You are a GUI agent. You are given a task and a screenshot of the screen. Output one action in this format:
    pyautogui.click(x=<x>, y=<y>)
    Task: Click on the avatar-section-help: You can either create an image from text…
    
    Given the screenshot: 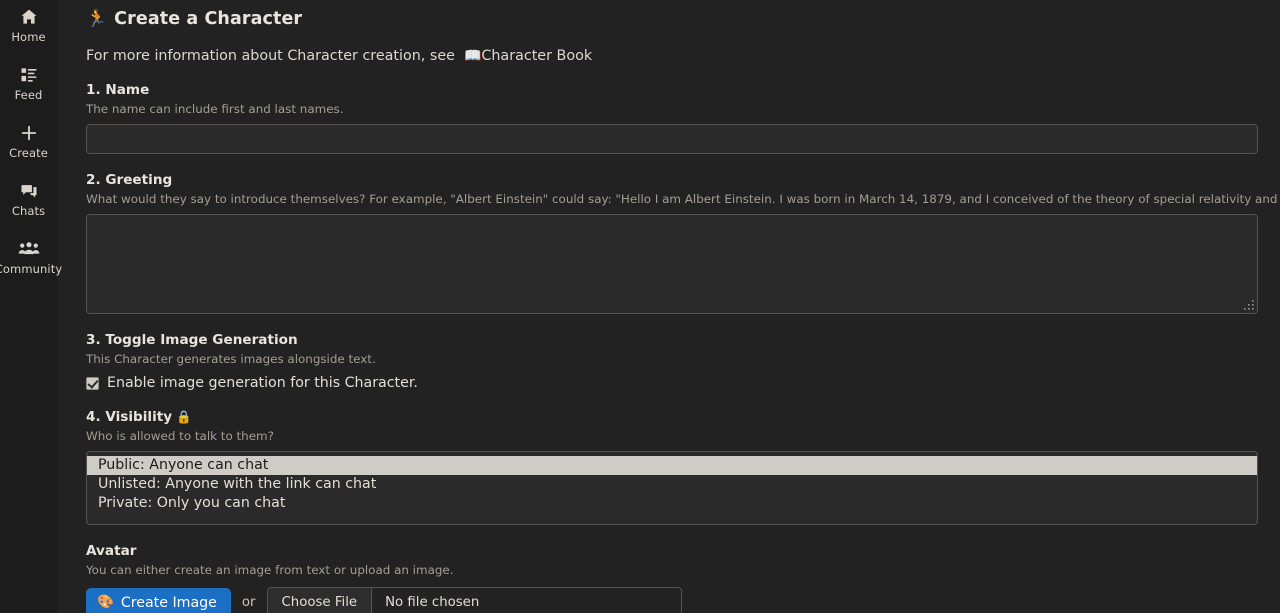 What is the action you would take?
    pyautogui.click(x=270, y=570)
    